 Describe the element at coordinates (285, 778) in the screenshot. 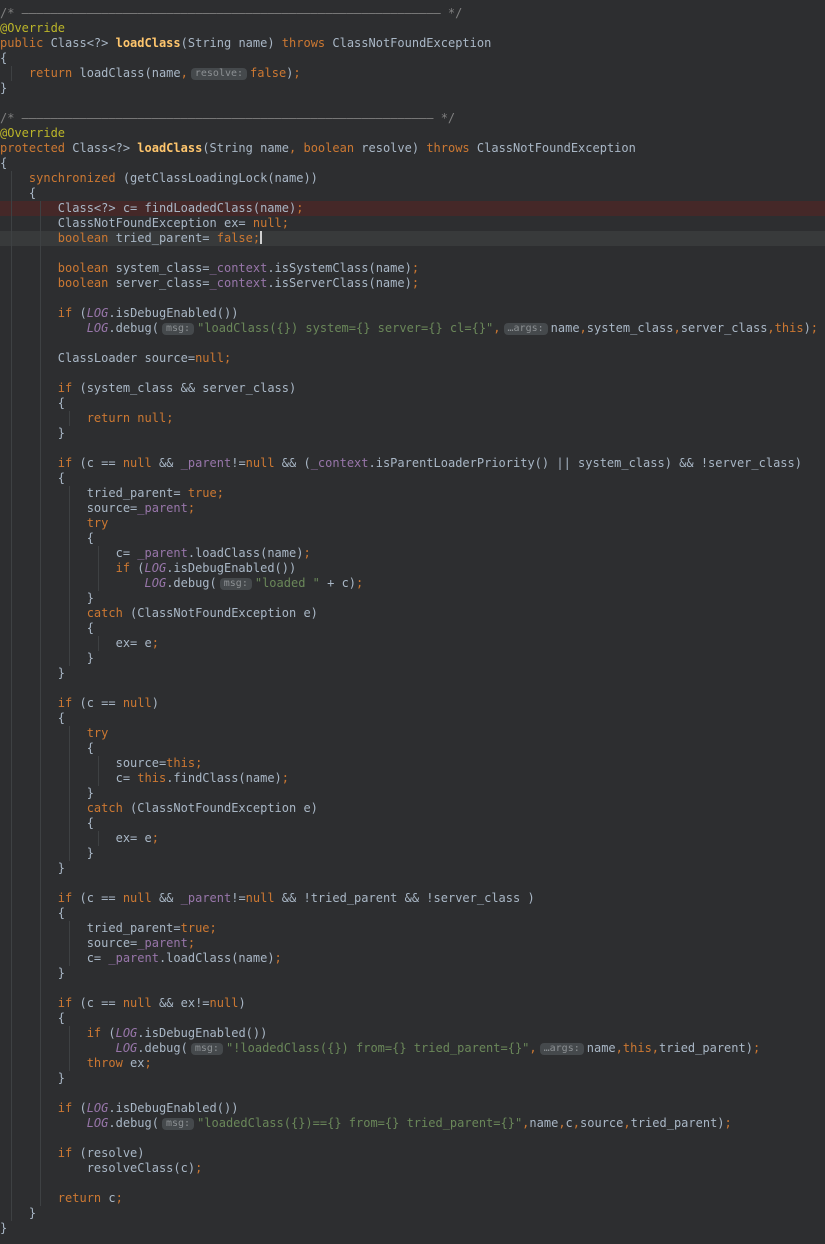

I see `code-token: ;` at that location.